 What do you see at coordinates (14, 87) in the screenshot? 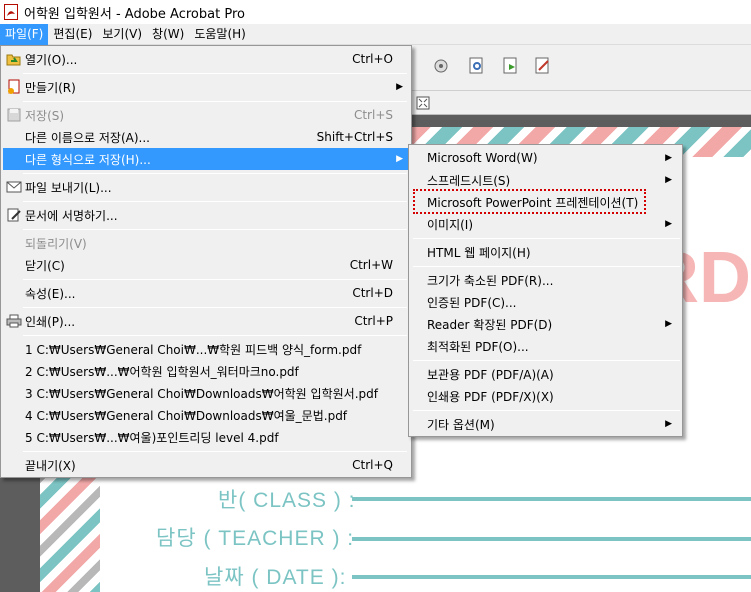
I see `create-icon` at bounding box center [14, 87].